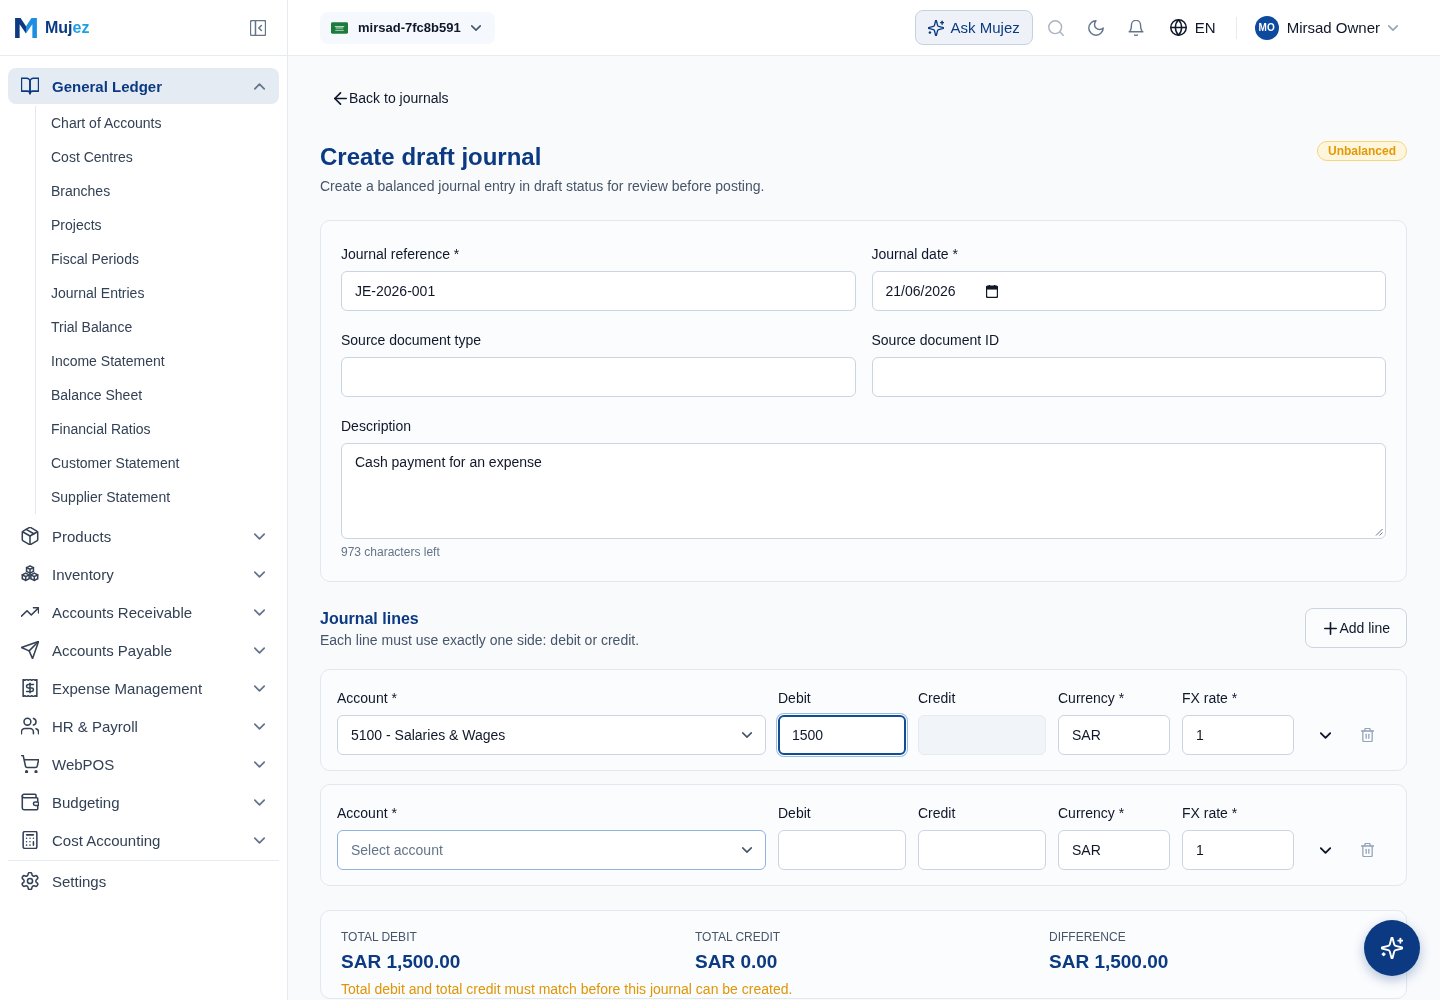 The width and height of the screenshot is (1440, 1000). Describe the element at coordinates (480, 640) in the screenshot. I see `section-subtitle: Each line must use exactly one side: debit or credit.` at that location.